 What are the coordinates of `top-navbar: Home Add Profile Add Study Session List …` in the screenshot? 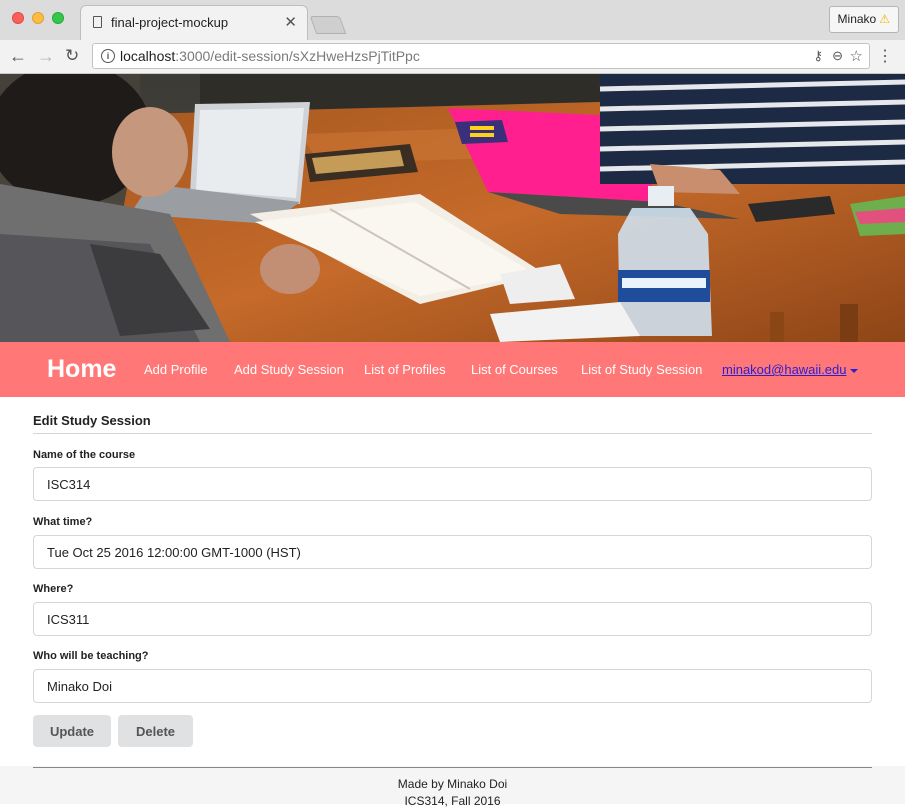 It's located at (452, 369).